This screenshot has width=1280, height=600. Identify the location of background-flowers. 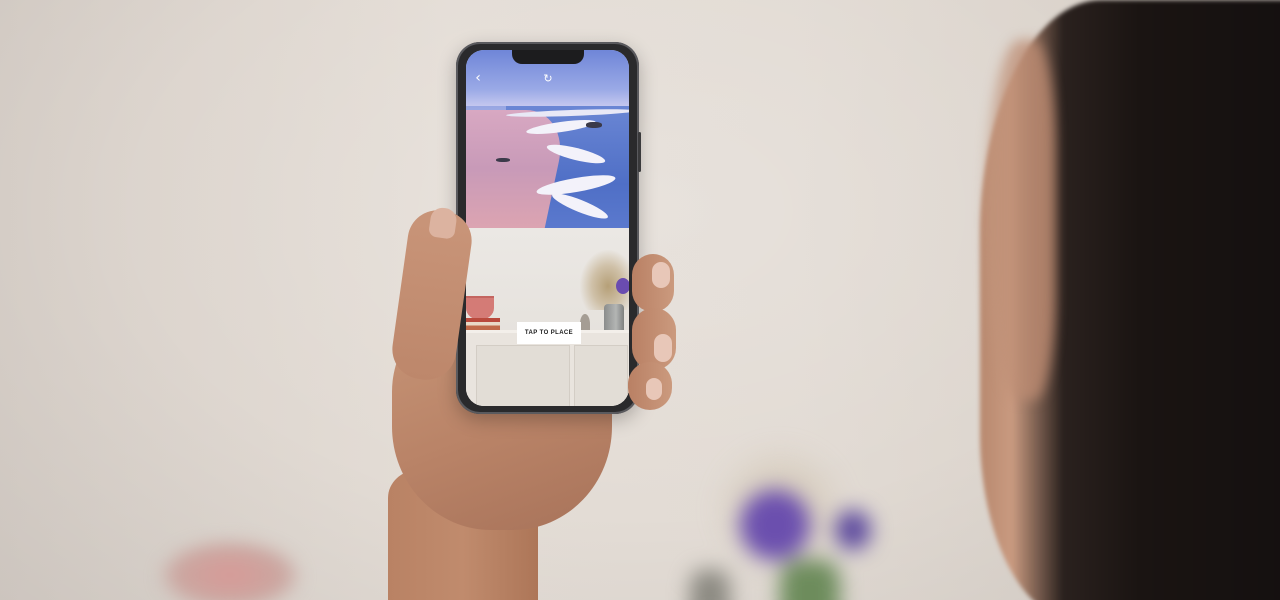
(780, 510).